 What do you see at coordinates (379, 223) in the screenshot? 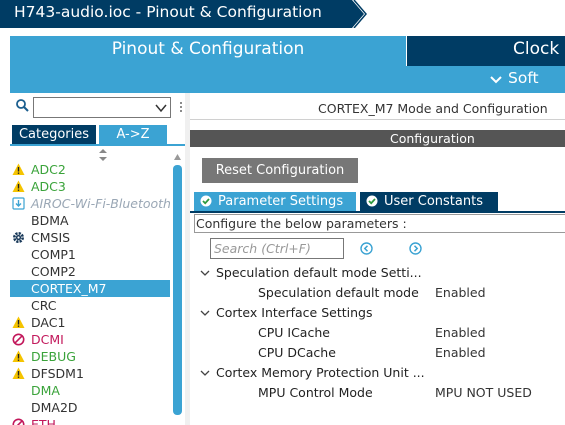
I see `configure-instructions: Configure the below parameters :` at bounding box center [379, 223].